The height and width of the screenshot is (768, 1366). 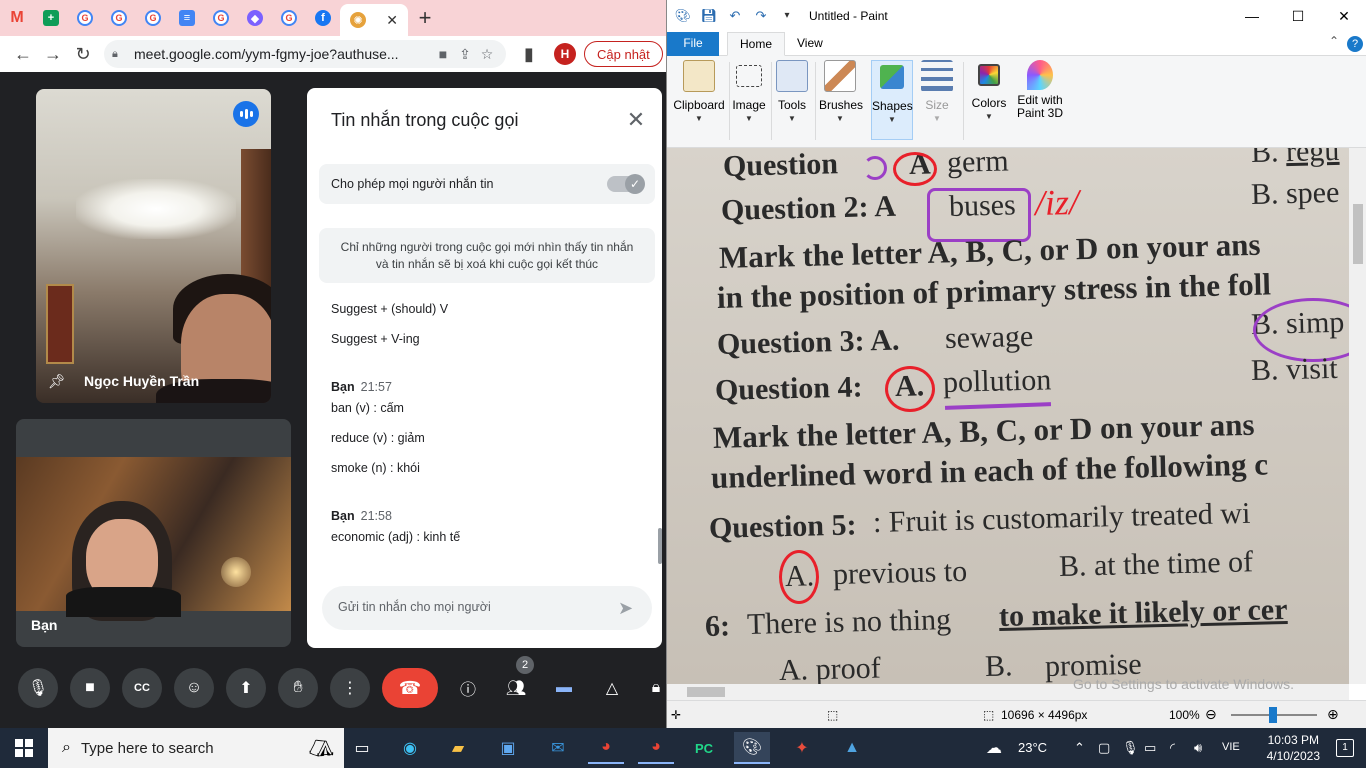 What do you see at coordinates (83, 54) in the screenshot?
I see `reload-button: ↻` at bounding box center [83, 54].